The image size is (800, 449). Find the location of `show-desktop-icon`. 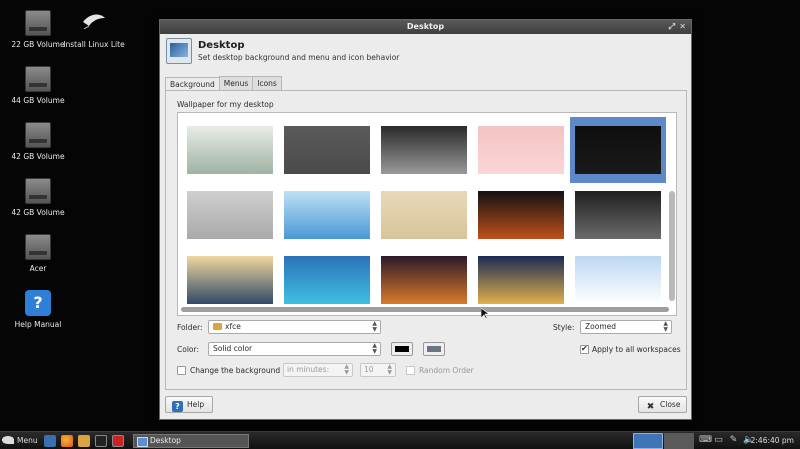

show-desktop-icon is located at coordinates (50, 441).